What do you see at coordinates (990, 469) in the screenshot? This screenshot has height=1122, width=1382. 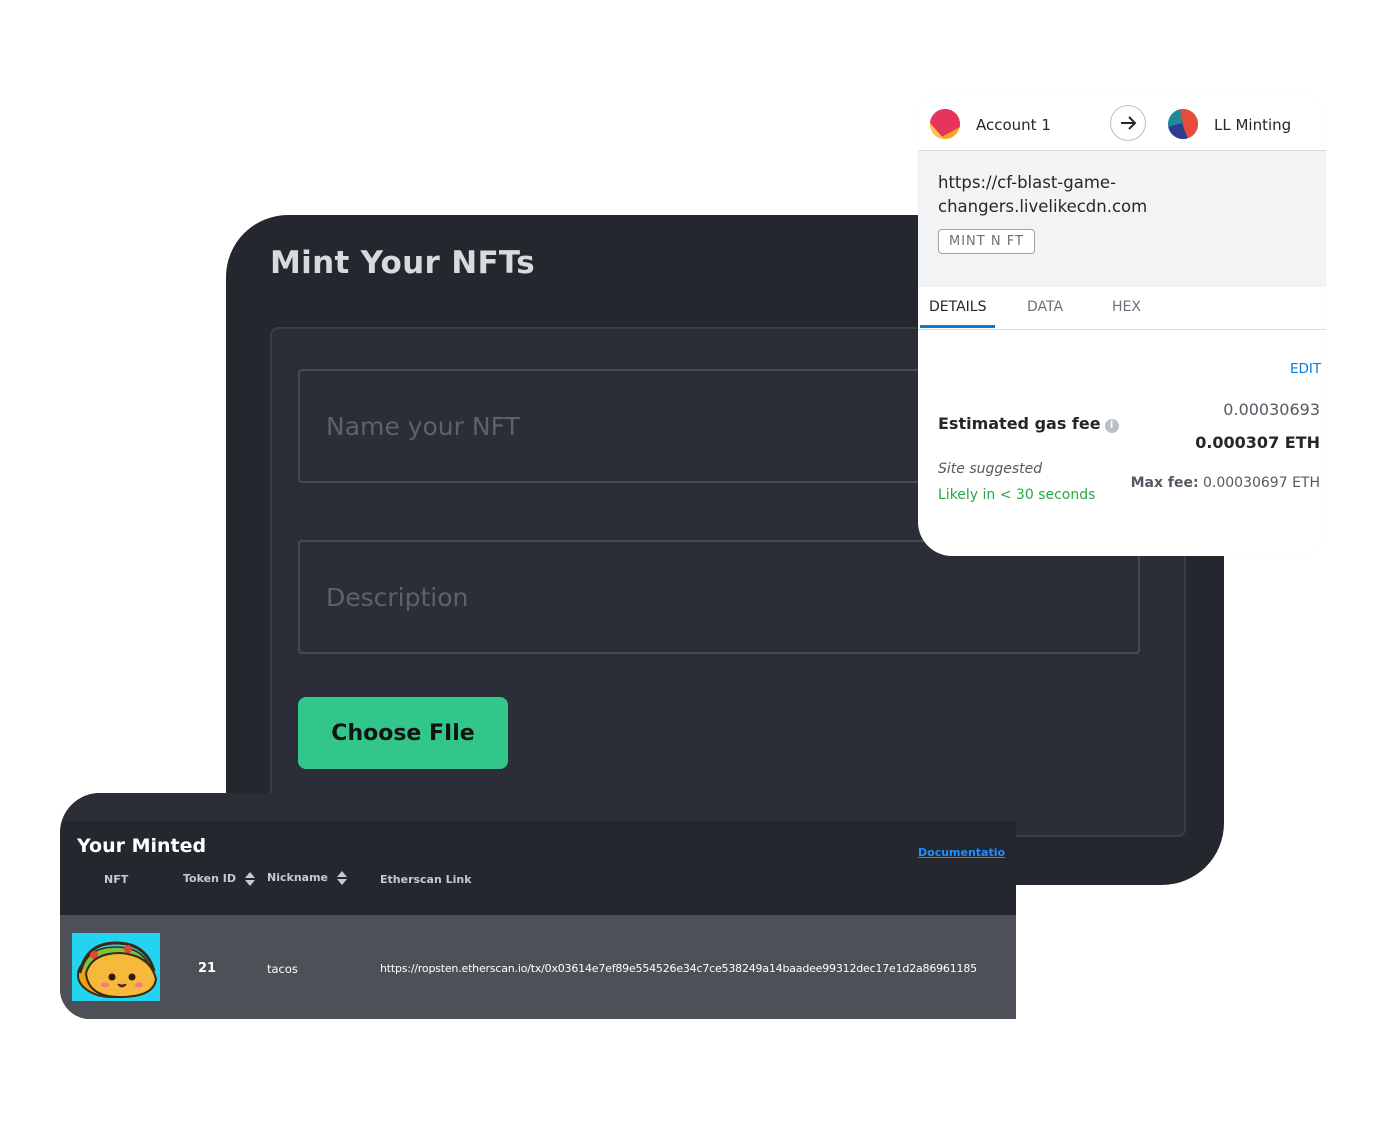 I see `site-suggested-label: Site suggested` at bounding box center [990, 469].